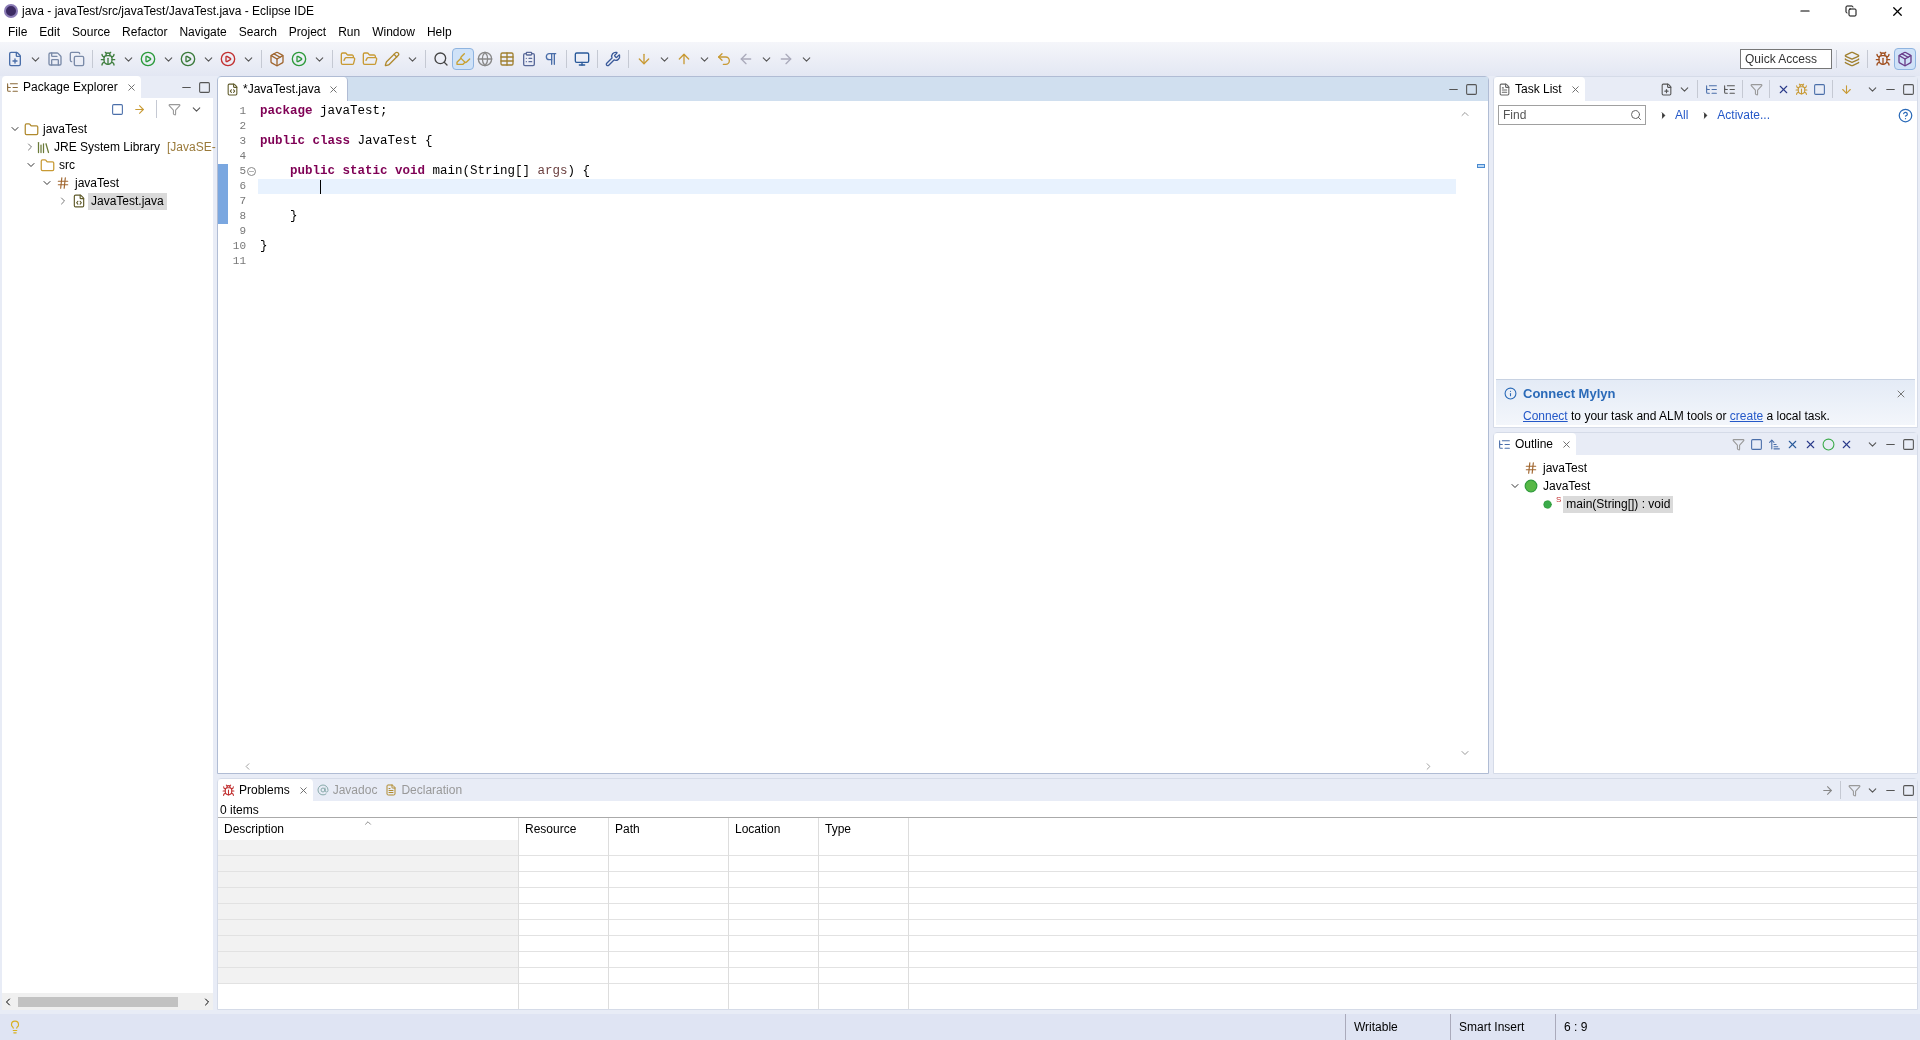 This screenshot has width=1920, height=1040. Describe the element at coordinates (1677, 416) in the screenshot. I see `banner-message: Connect to your task and ALM tools or create a local task.` at that location.